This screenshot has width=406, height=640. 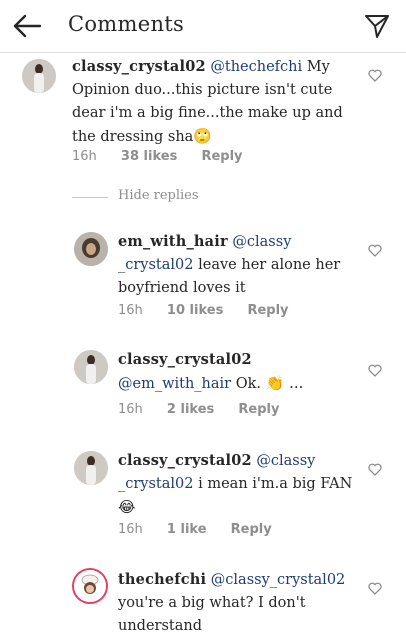 I want to click on likes-count: 1 like, so click(x=187, y=529).